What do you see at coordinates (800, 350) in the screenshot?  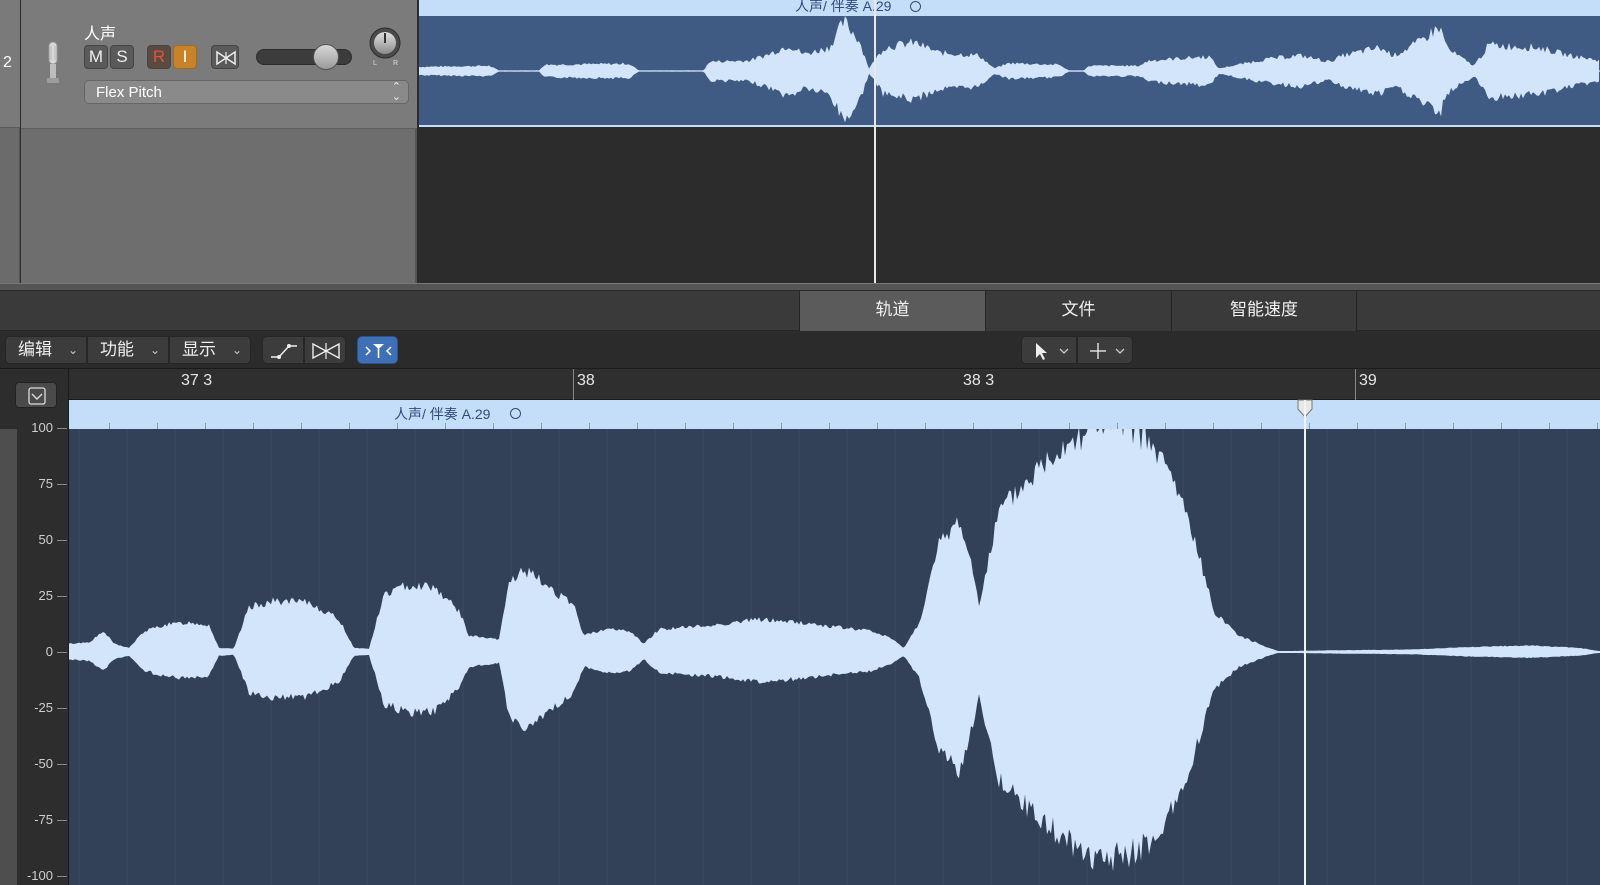 I see `editor-toolbar: 编辑 ⌄ 功能 ⌄ 显示 ⌄` at bounding box center [800, 350].